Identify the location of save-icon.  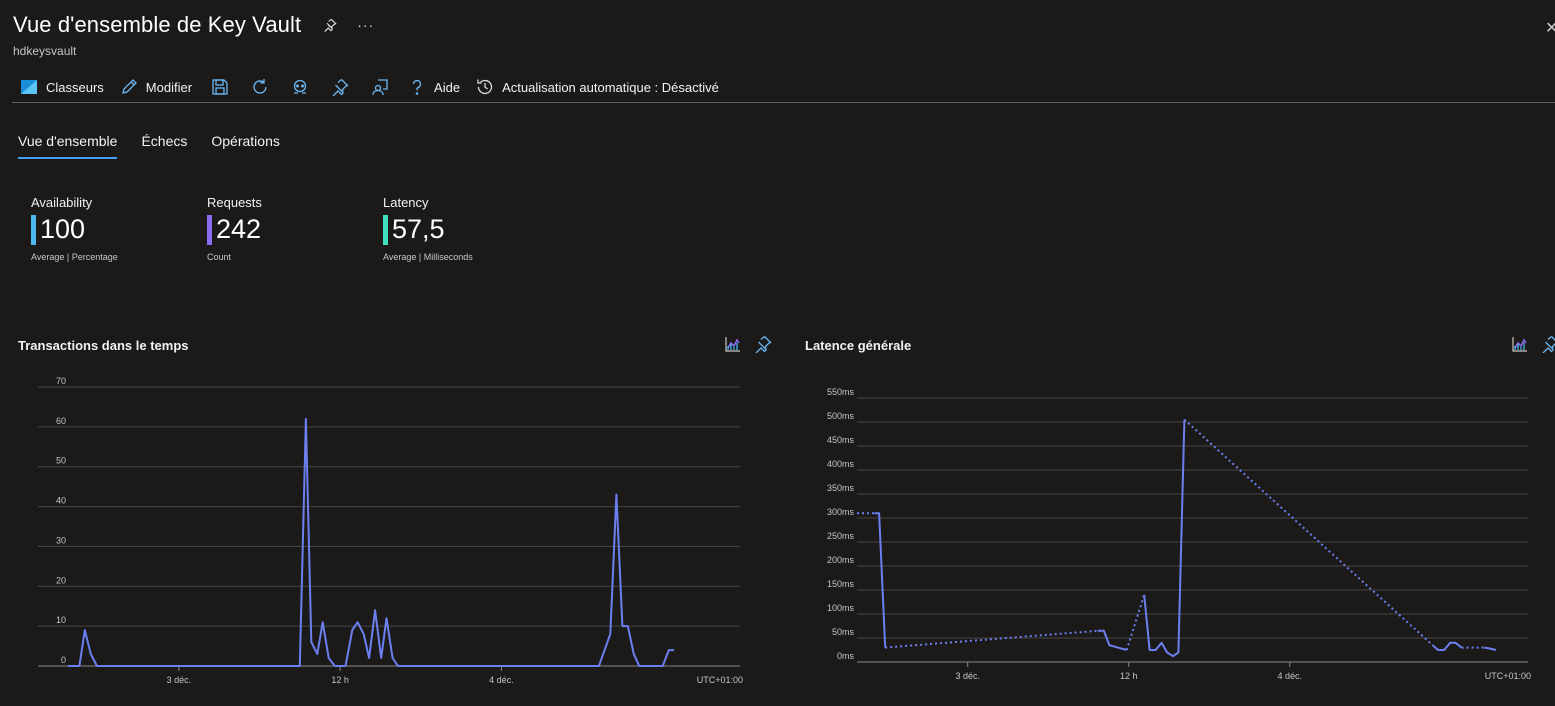
(220, 87).